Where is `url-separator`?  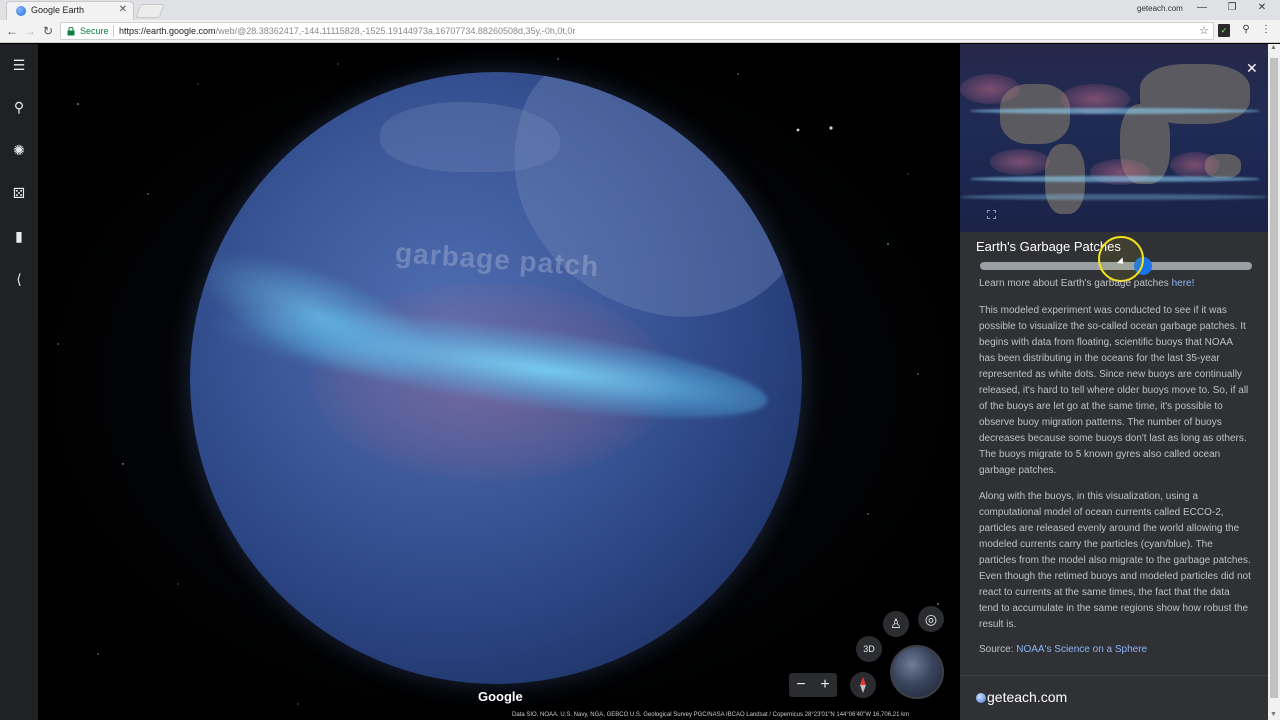
url-separator is located at coordinates (113, 31).